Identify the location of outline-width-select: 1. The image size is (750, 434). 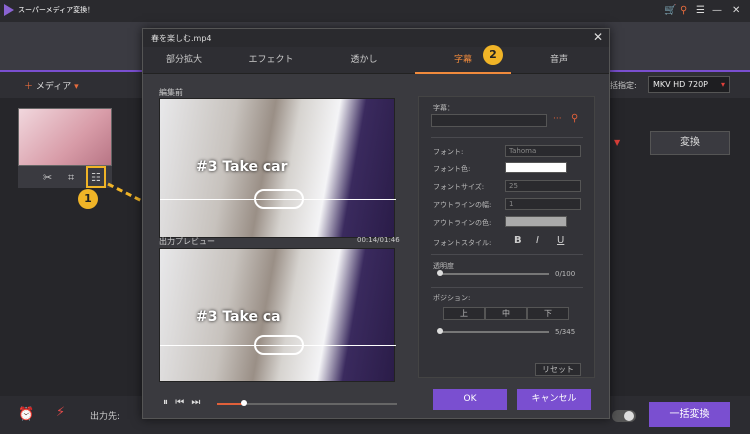
(543, 204).